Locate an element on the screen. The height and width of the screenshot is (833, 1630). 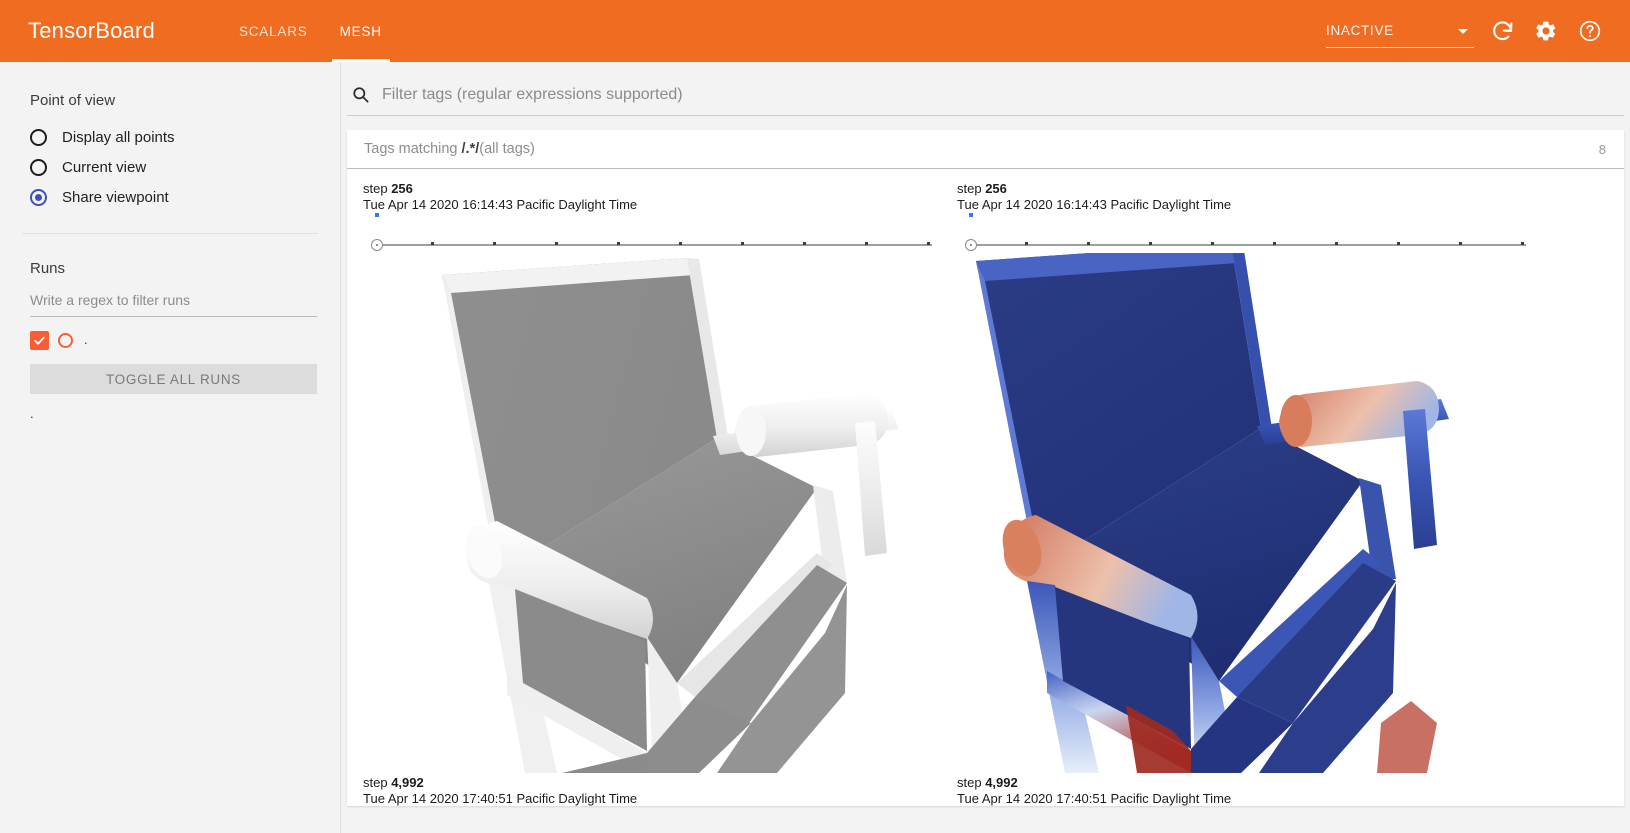
run-color-circle-icon is located at coordinates (65, 340).